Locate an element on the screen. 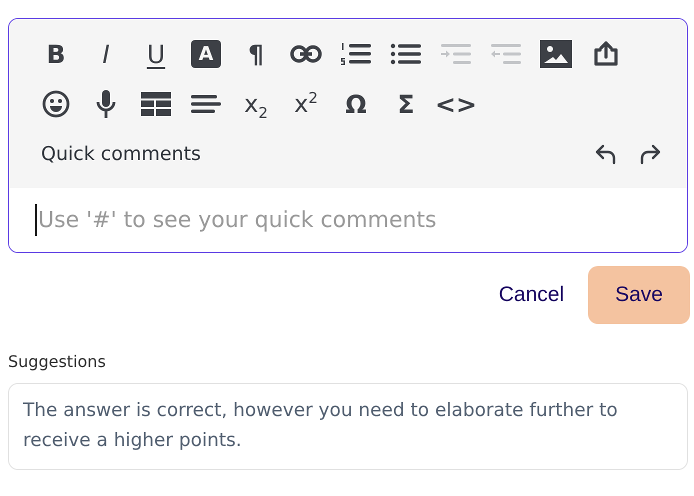 This screenshot has height=496, width=694. quick-comments-label: Quick comments is located at coordinates (121, 154).